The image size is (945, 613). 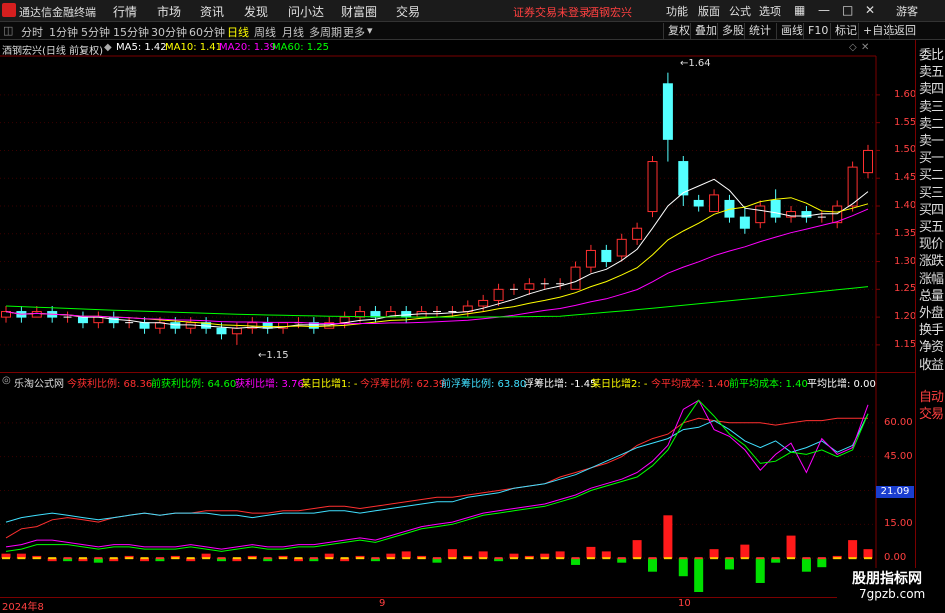 I want to click on stock-badge: 酒钢宏兴, so click(x=610, y=12).